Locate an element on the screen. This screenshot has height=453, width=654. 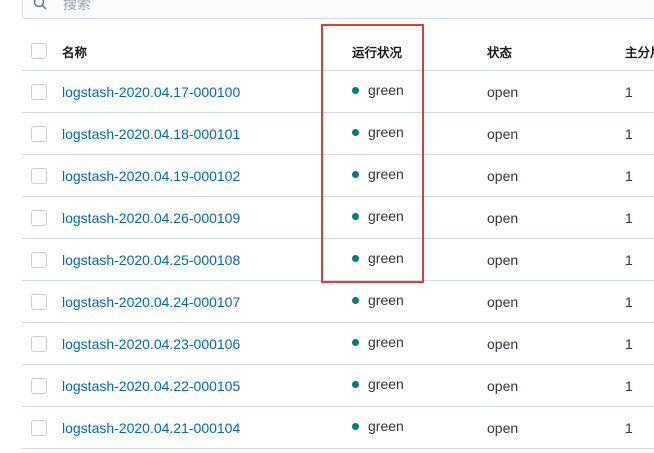
index-name-cell: logstash-2020.04.19-000102 is located at coordinates (204, 175).